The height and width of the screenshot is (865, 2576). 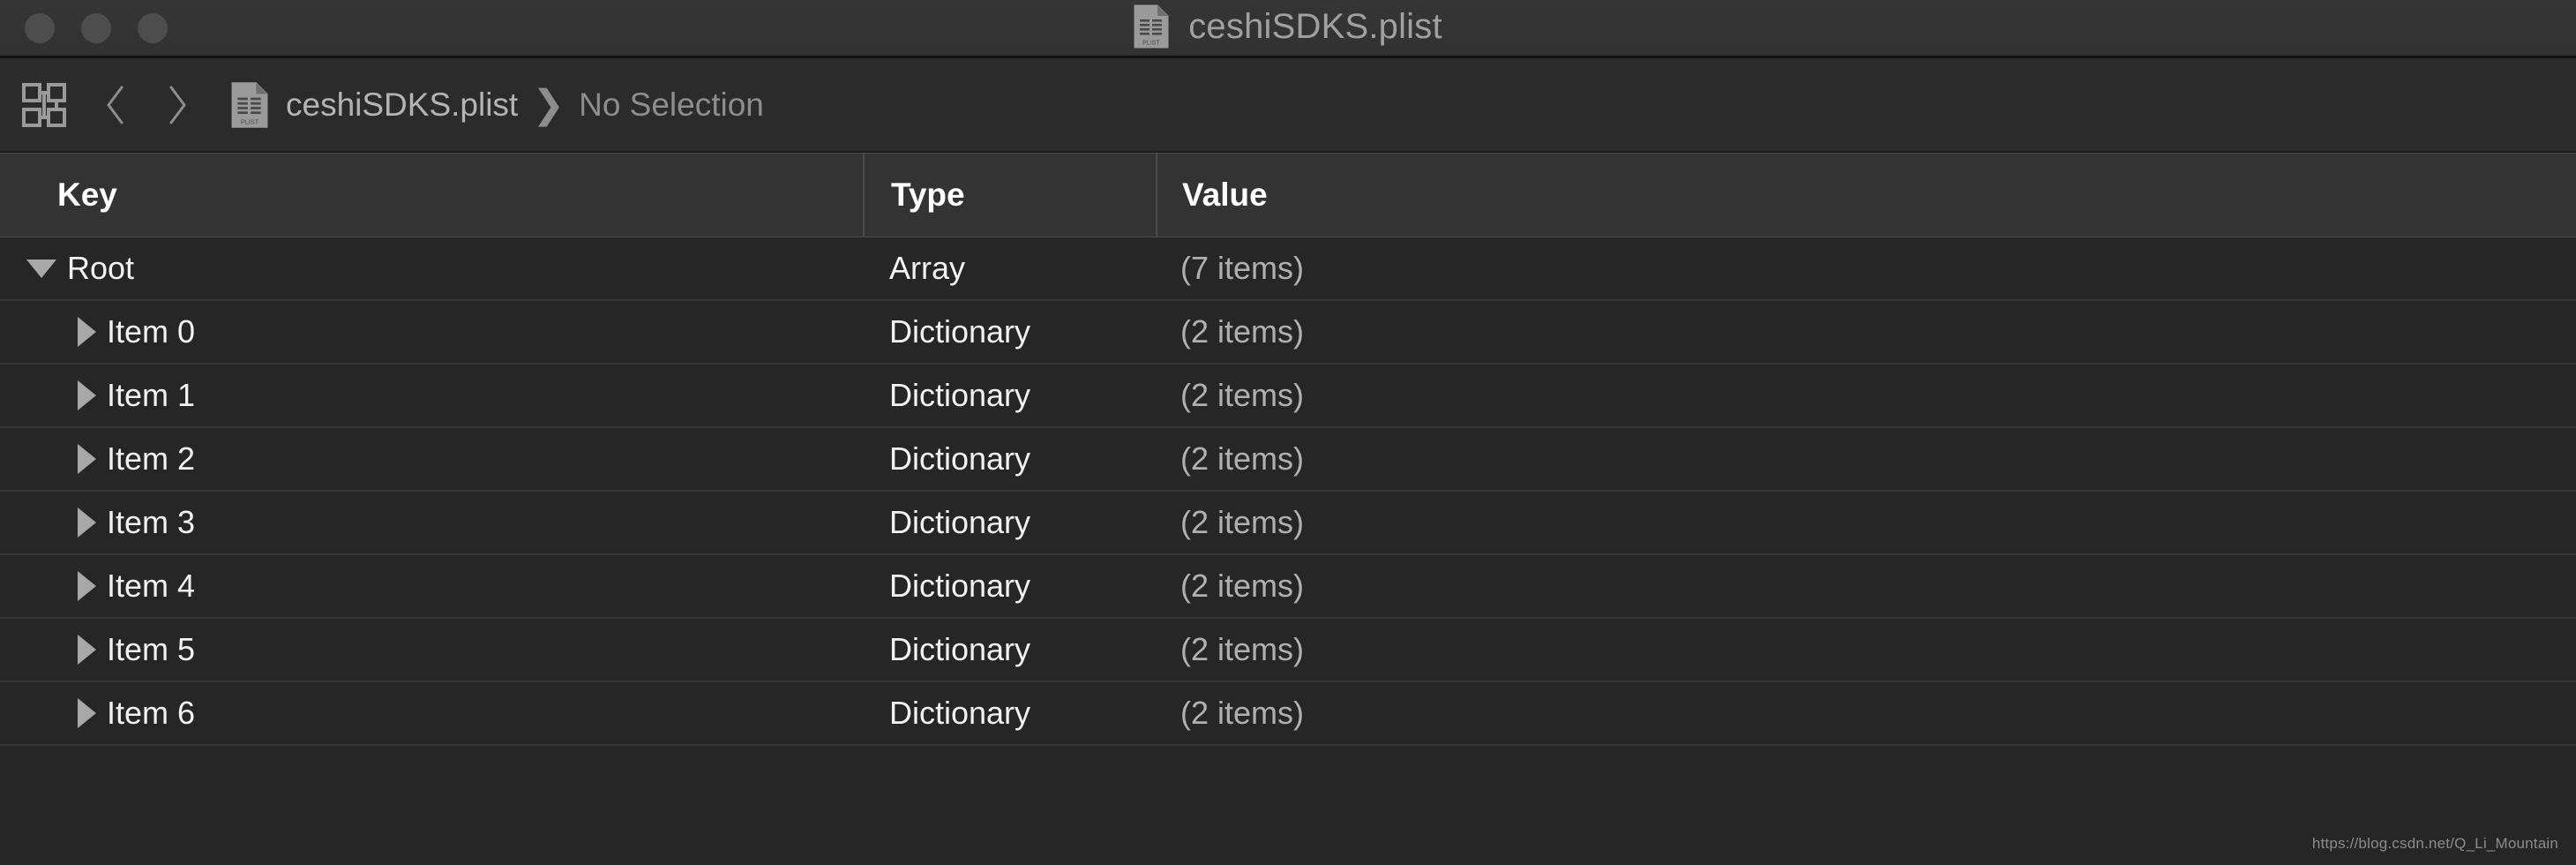 I want to click on cell-key: Item 1, so click(x=432, y=396).